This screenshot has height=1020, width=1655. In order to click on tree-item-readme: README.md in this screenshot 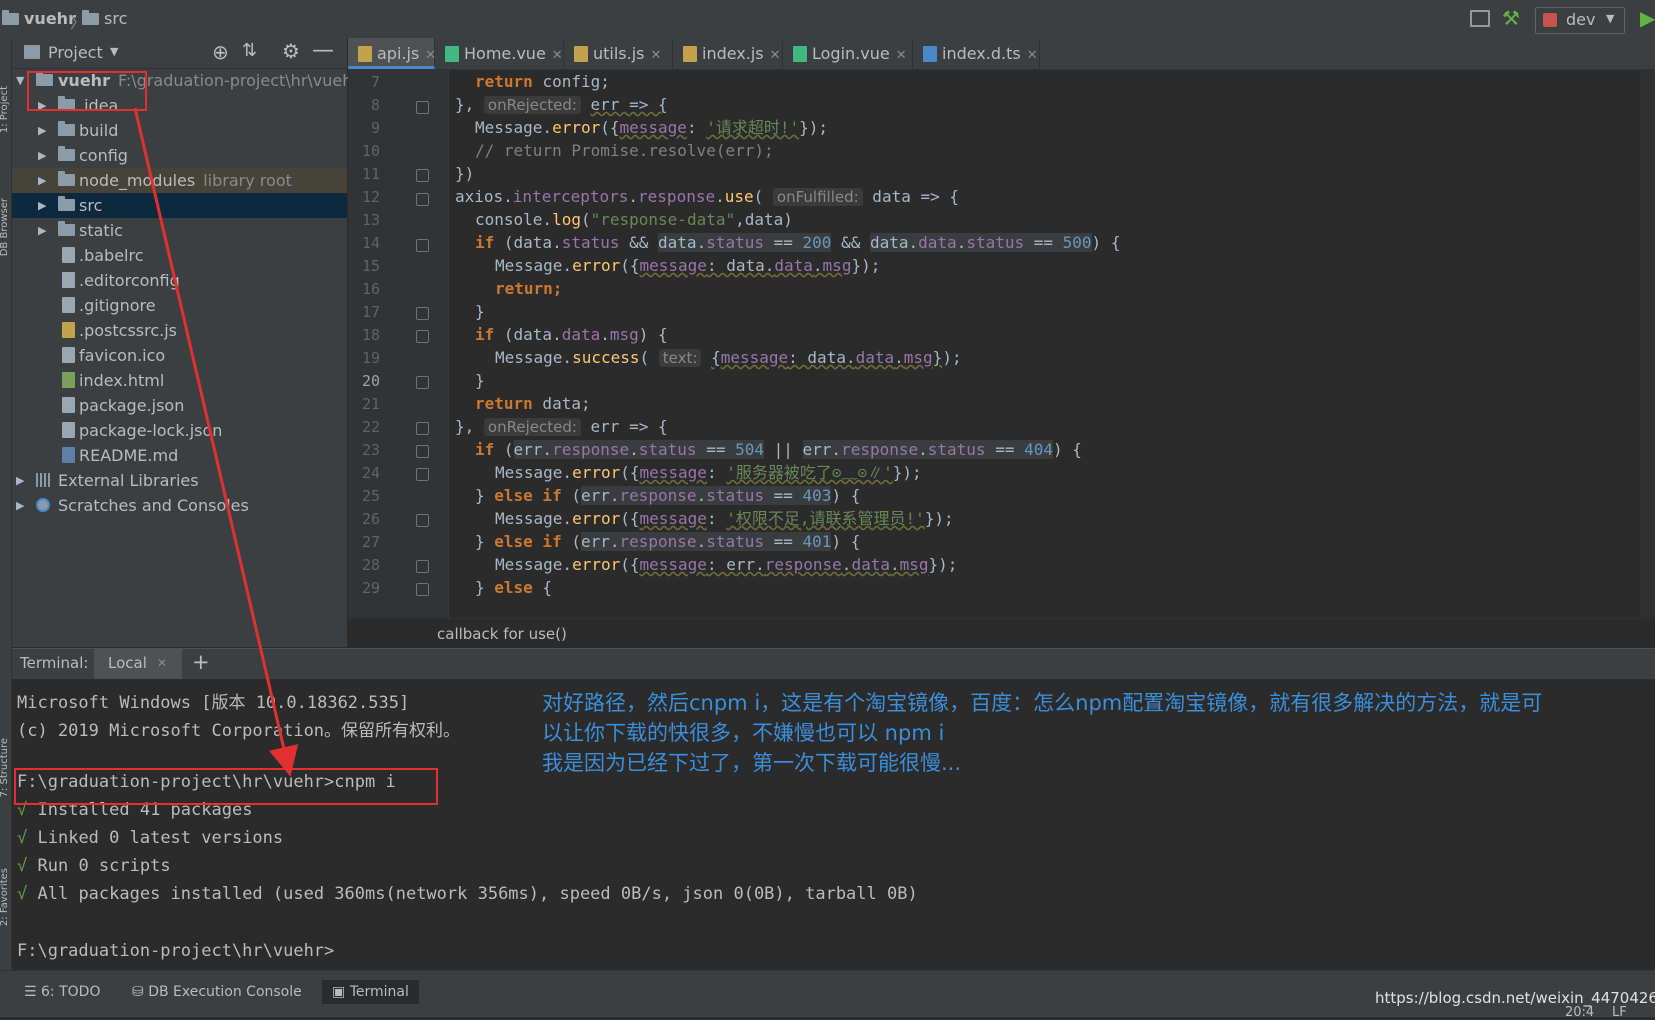, I will do `click(179, 455)`.